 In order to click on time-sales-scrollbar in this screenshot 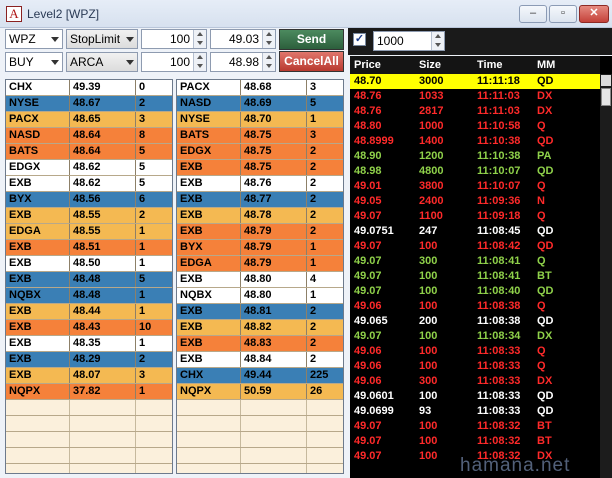, I will do `click(606, 276)`.